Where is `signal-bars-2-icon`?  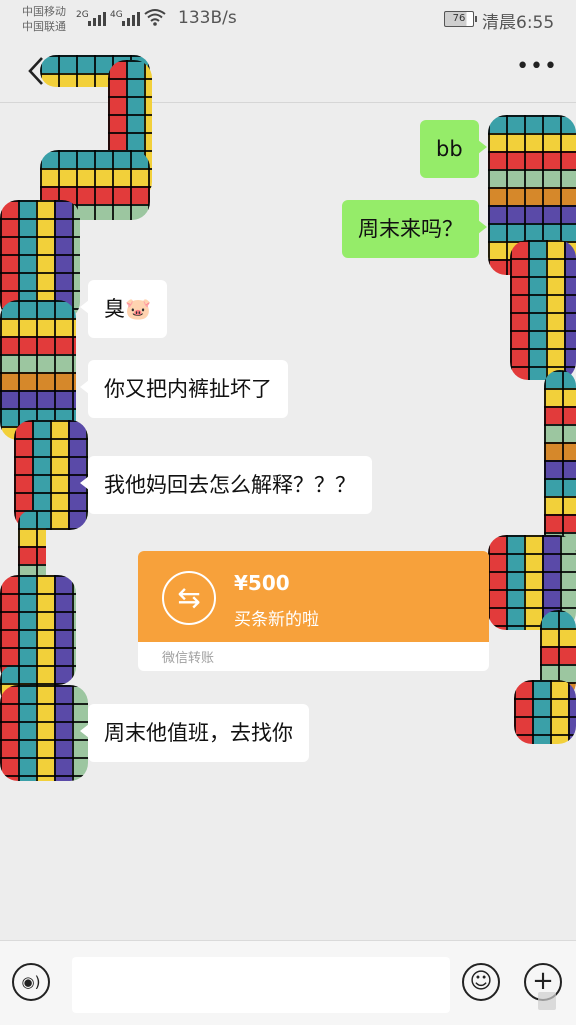 signal-bars-2-icon is located at coordinates (131, 18).